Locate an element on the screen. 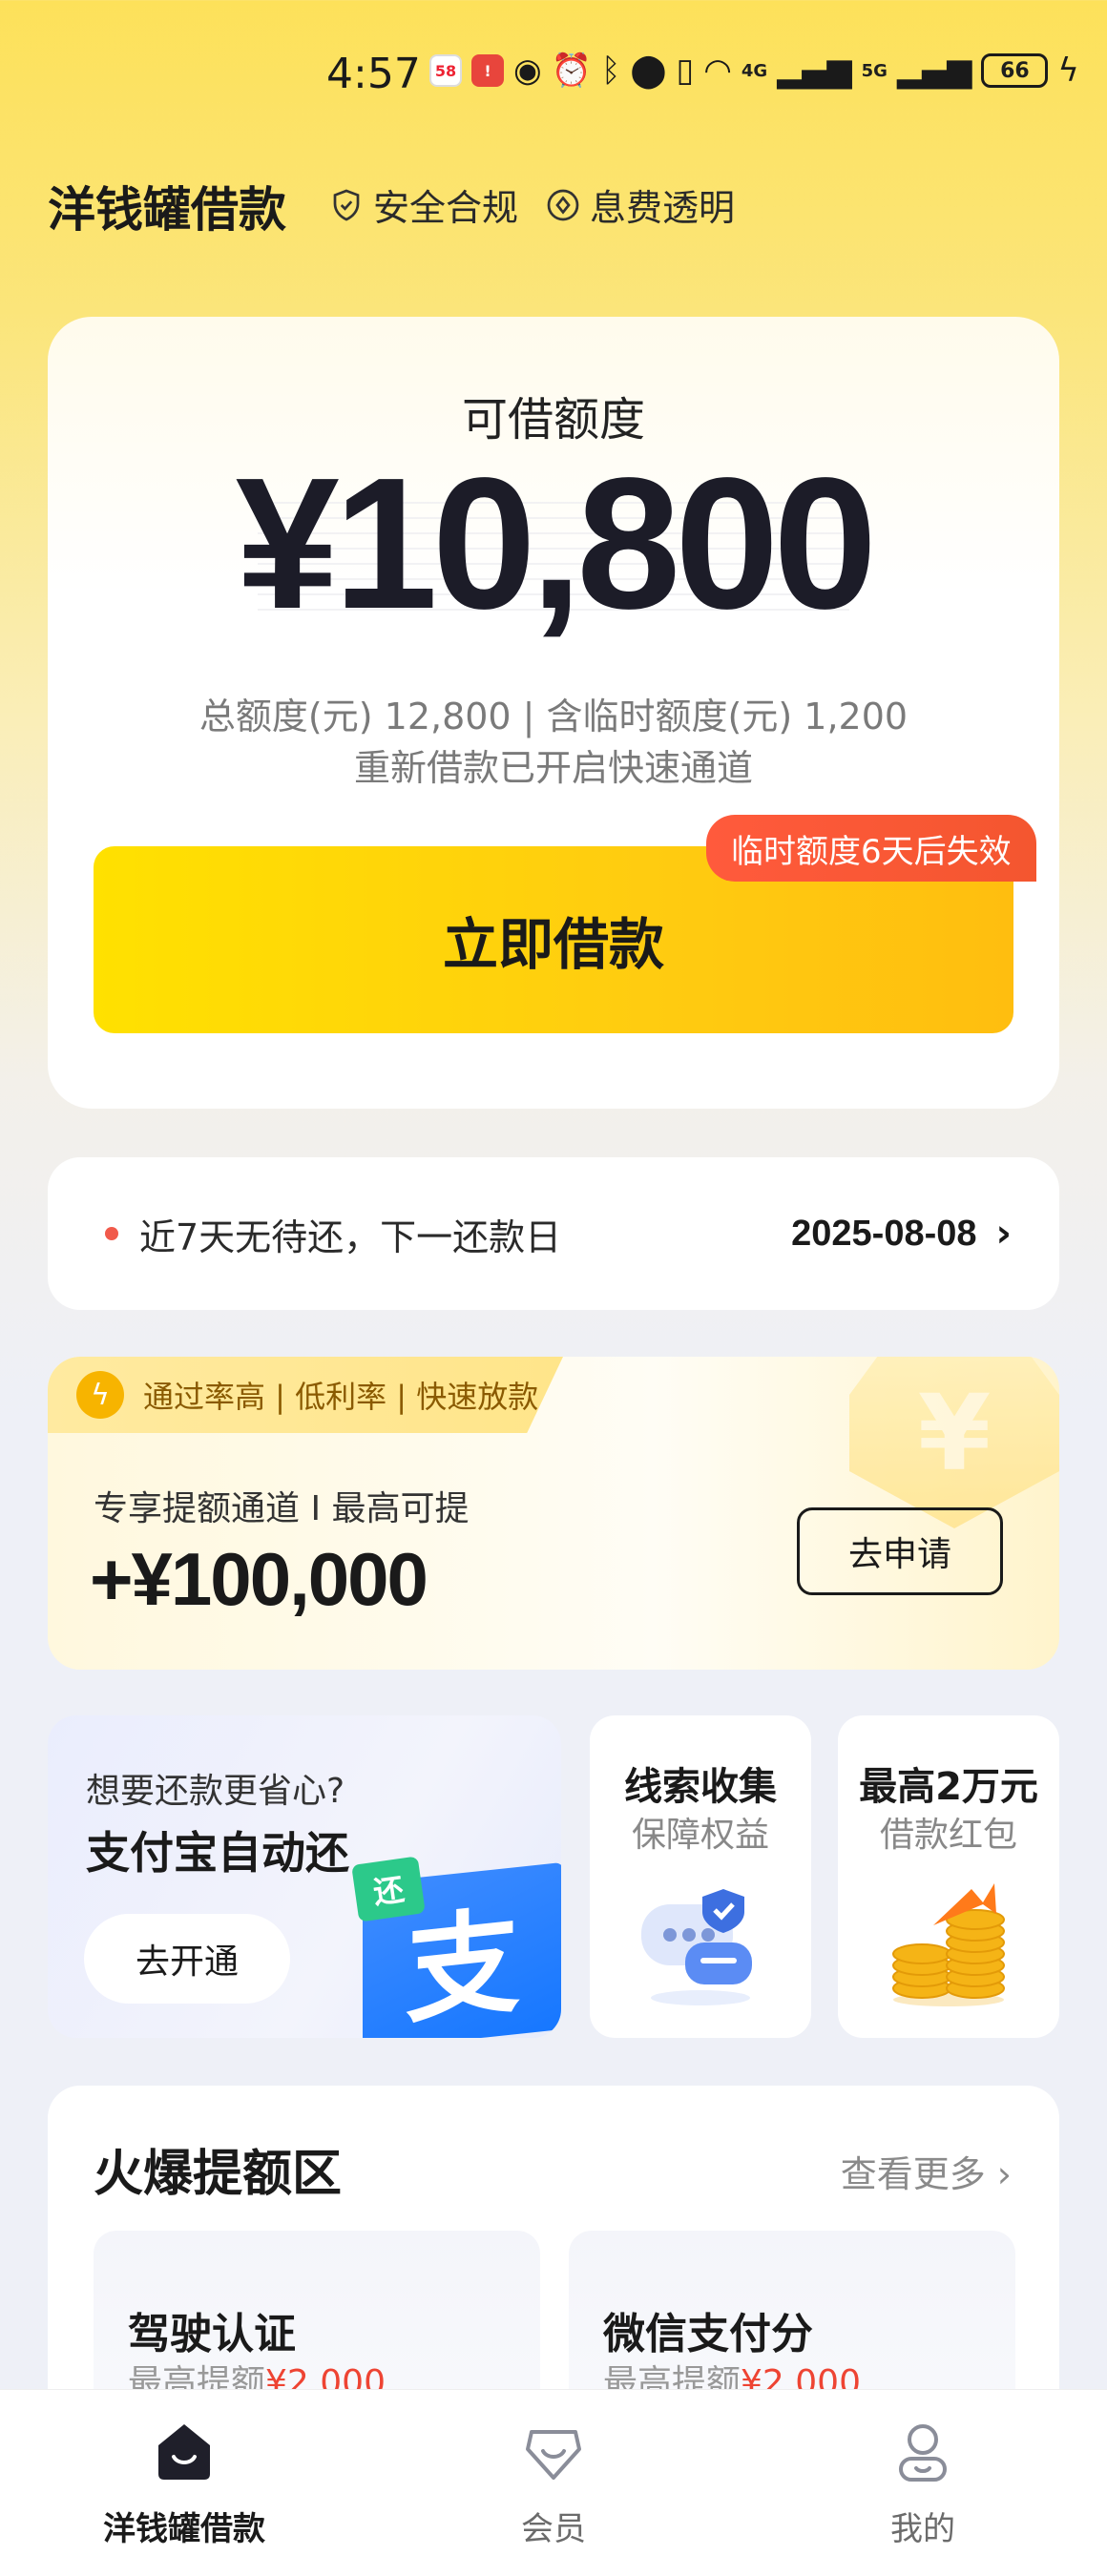  profile-icon is located at coordinates (923, 2453).